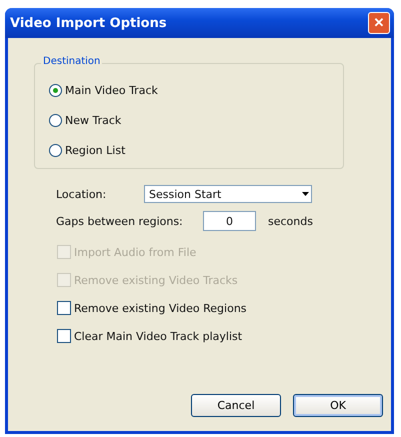 The height and width of the screenshot is (437, 401). What do you see at coordinates (236, 405) in the screenshot?
I see `dialog-button: Cancel` at bounding box center [236, 405].